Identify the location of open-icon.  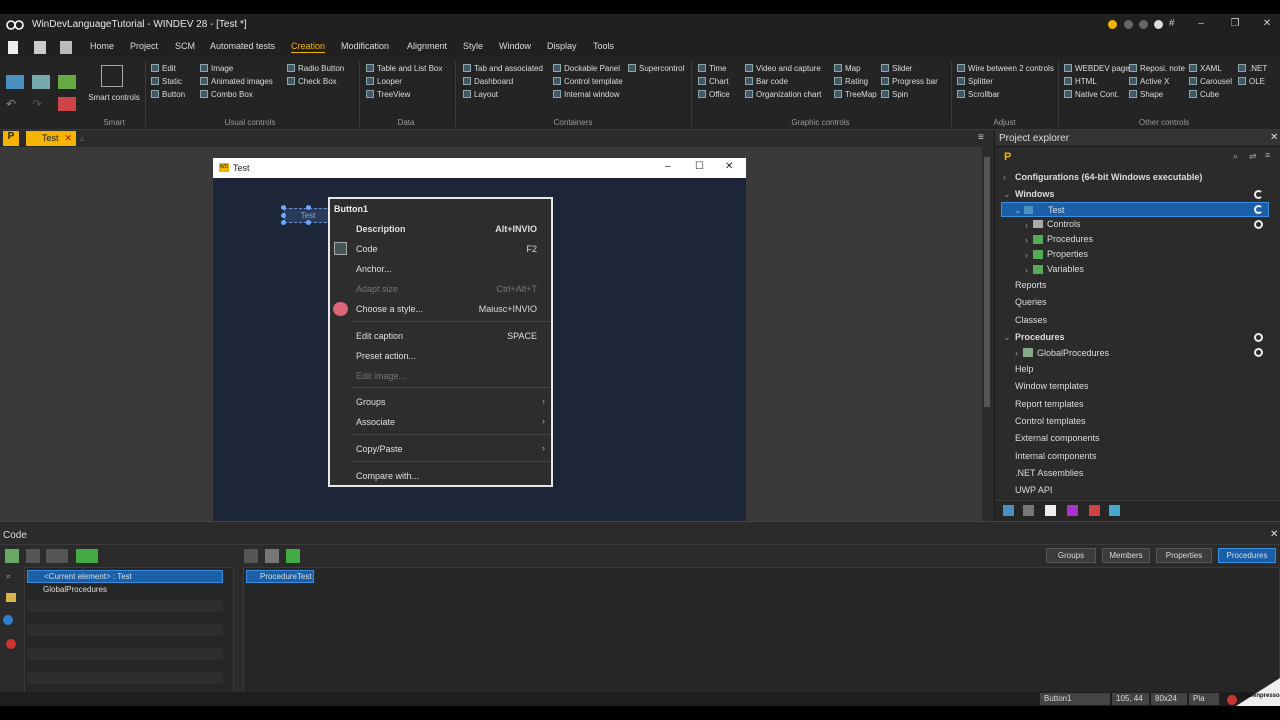
(40, 47).